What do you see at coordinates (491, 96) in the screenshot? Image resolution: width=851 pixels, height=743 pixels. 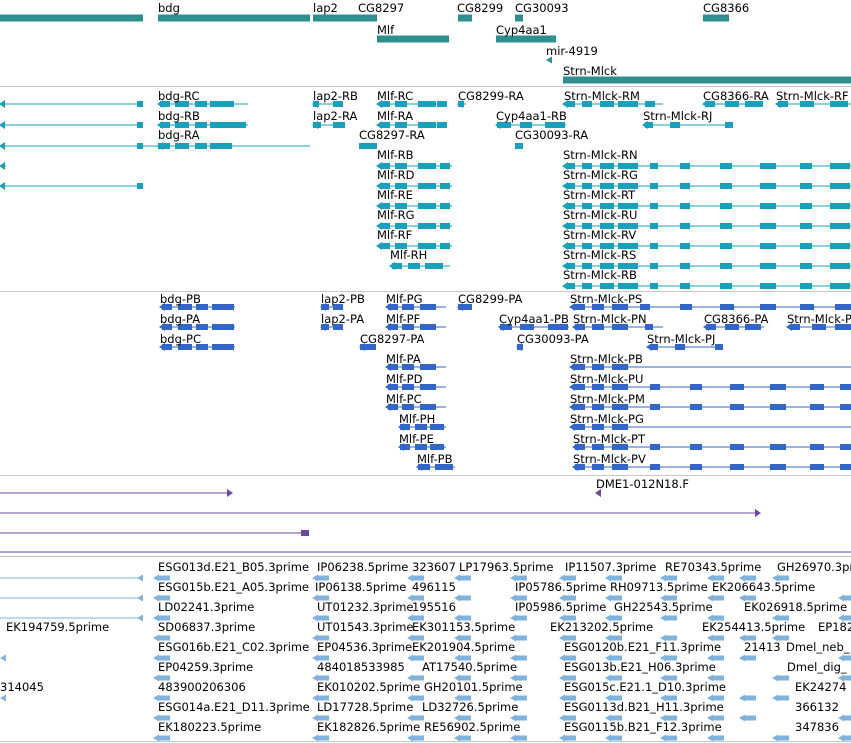 I see `transcript-label: CG8299-RA` at bounding box center [491, 96].